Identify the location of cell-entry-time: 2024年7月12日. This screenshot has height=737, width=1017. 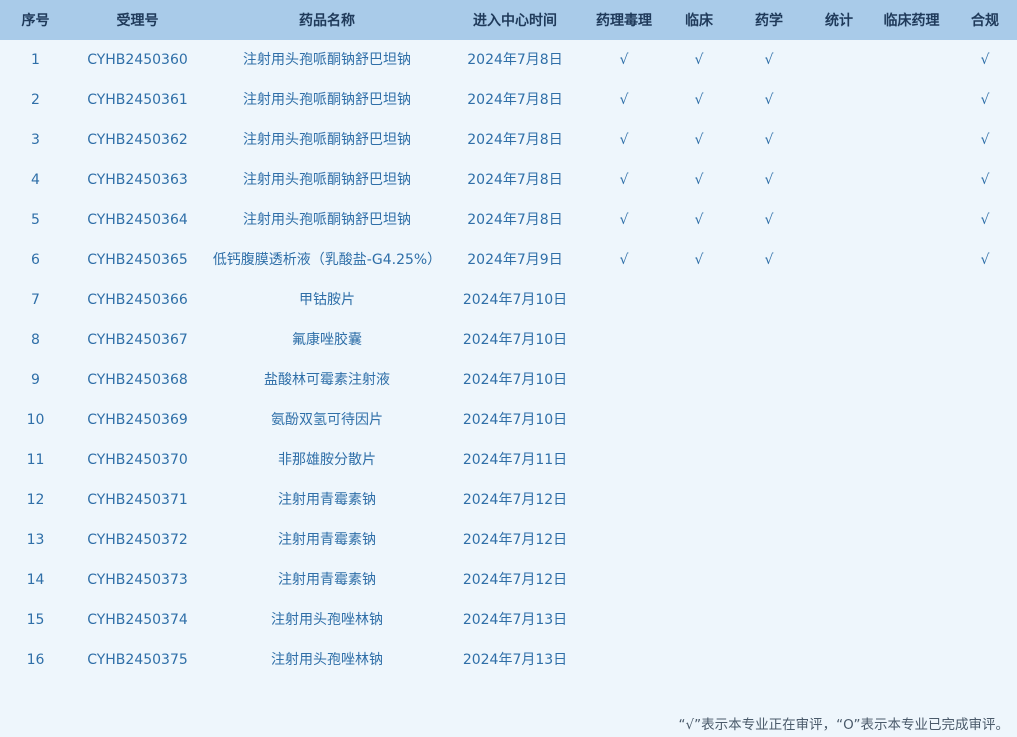
(515, 580).